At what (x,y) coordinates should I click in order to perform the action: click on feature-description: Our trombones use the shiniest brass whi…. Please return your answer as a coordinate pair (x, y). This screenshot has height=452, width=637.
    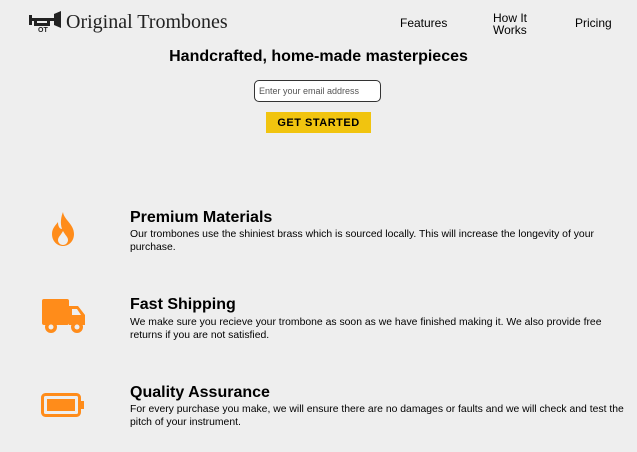
    Looking at the image, I should click on (362, 241).